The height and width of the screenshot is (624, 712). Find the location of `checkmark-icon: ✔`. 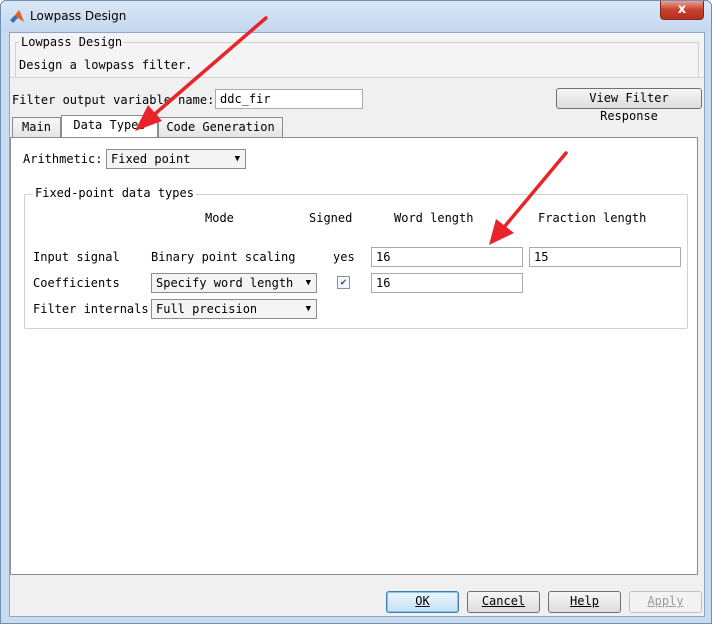

checkmark-icon: ✔ is located at coordinates (343, 282).